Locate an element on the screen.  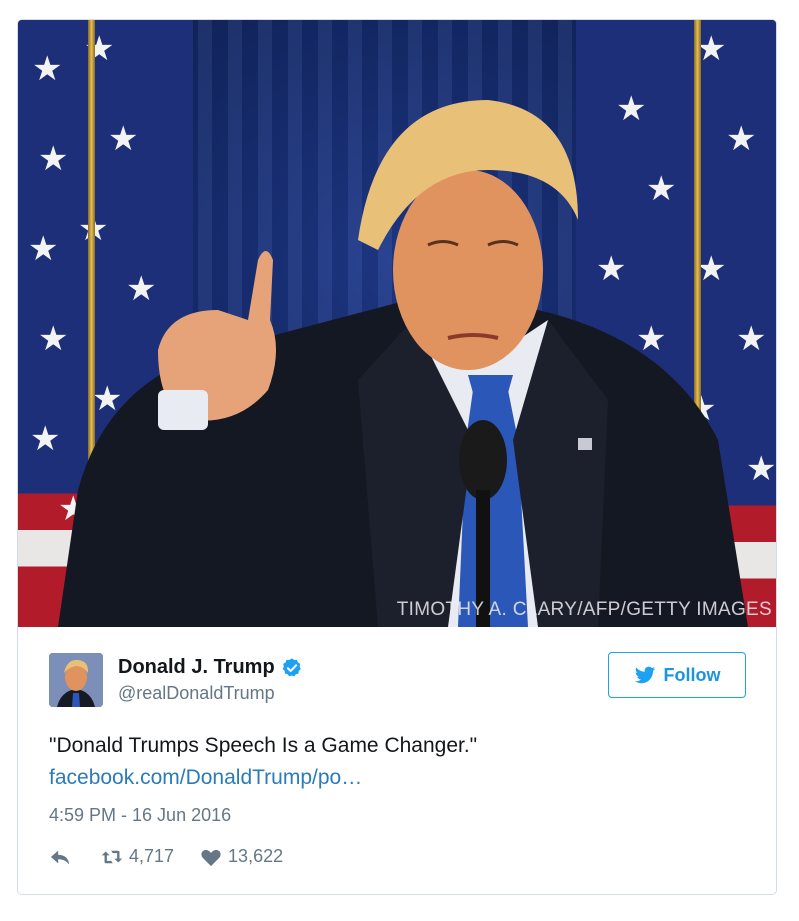
retweet-button: 4,717 is located at coordinates (137, 856).